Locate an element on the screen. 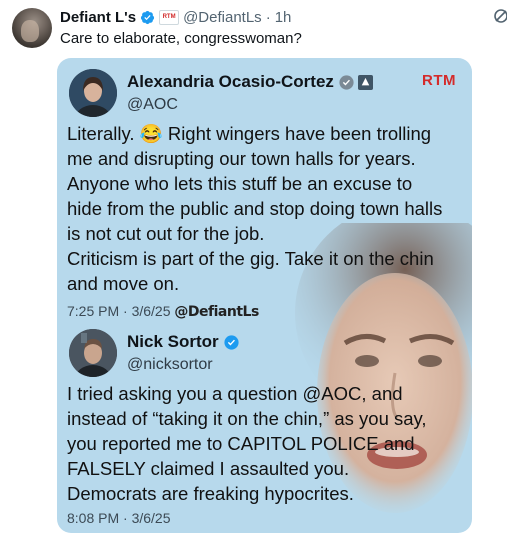 The height and width of the screenshot is (545, 507). nick-verified-icon is located at coordinates (231, 342).